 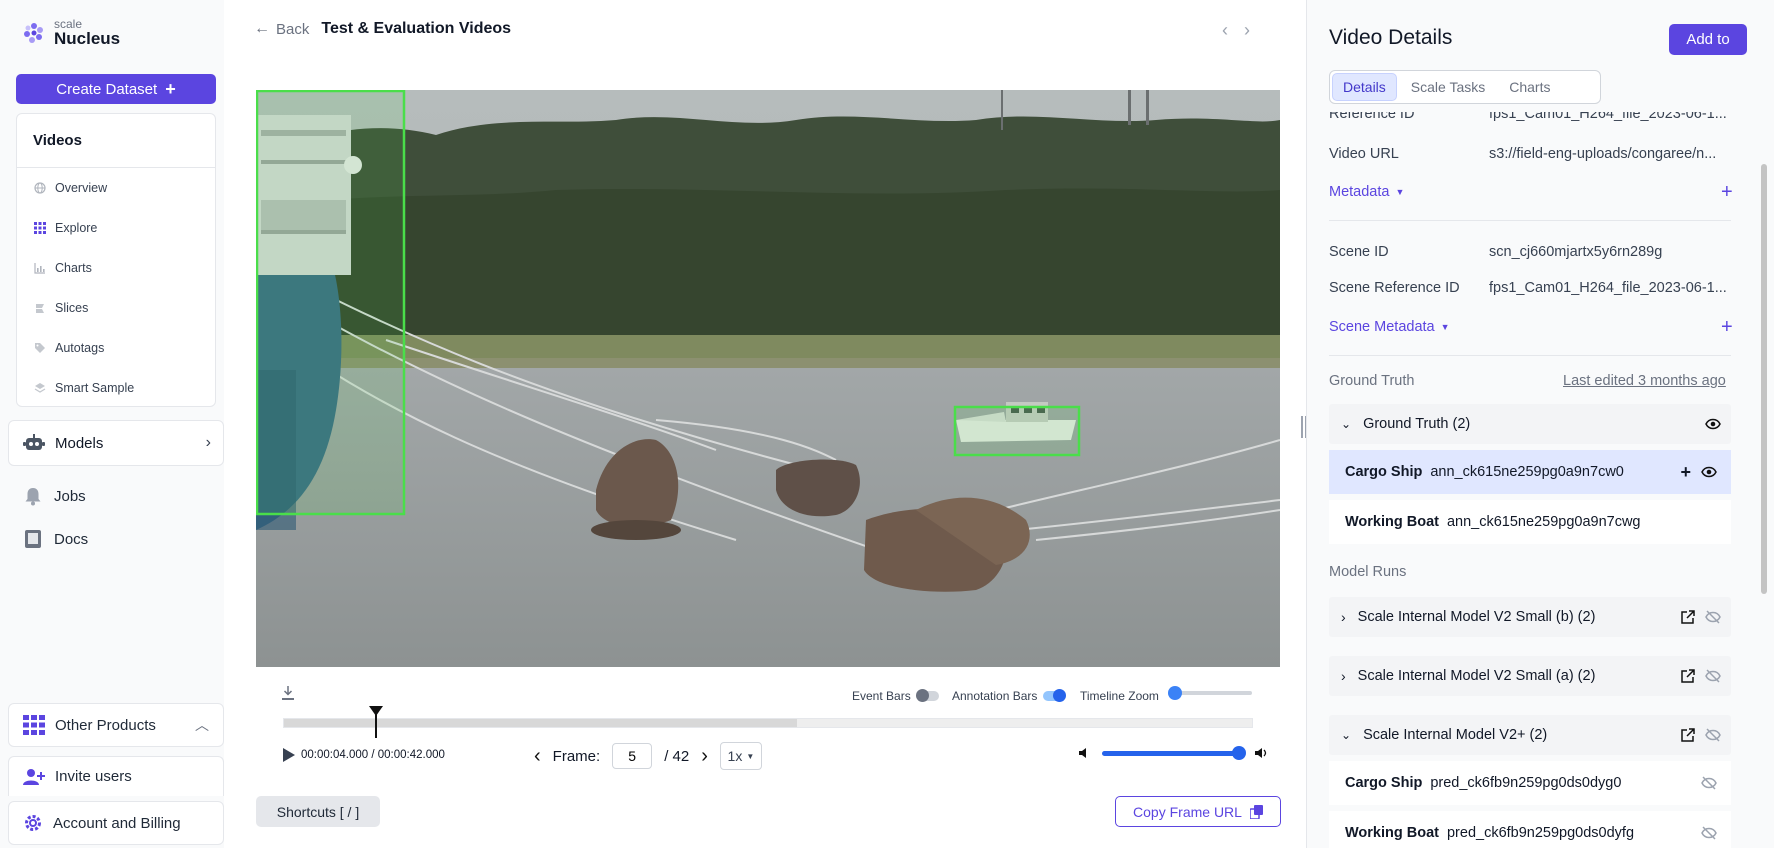 What do you see at coordinates (1366, 192) in the screenshot?
I see `metadata-toggle: Metadata ▼` at bounding box center [1366, 192].